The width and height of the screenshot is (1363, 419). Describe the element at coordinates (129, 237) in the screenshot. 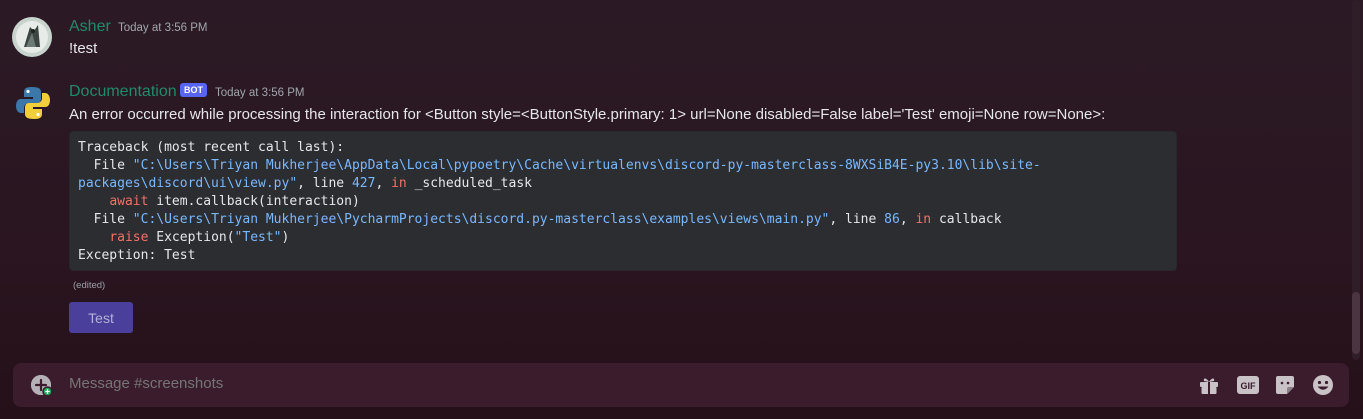

I see `code-keyword: raise` at that location.